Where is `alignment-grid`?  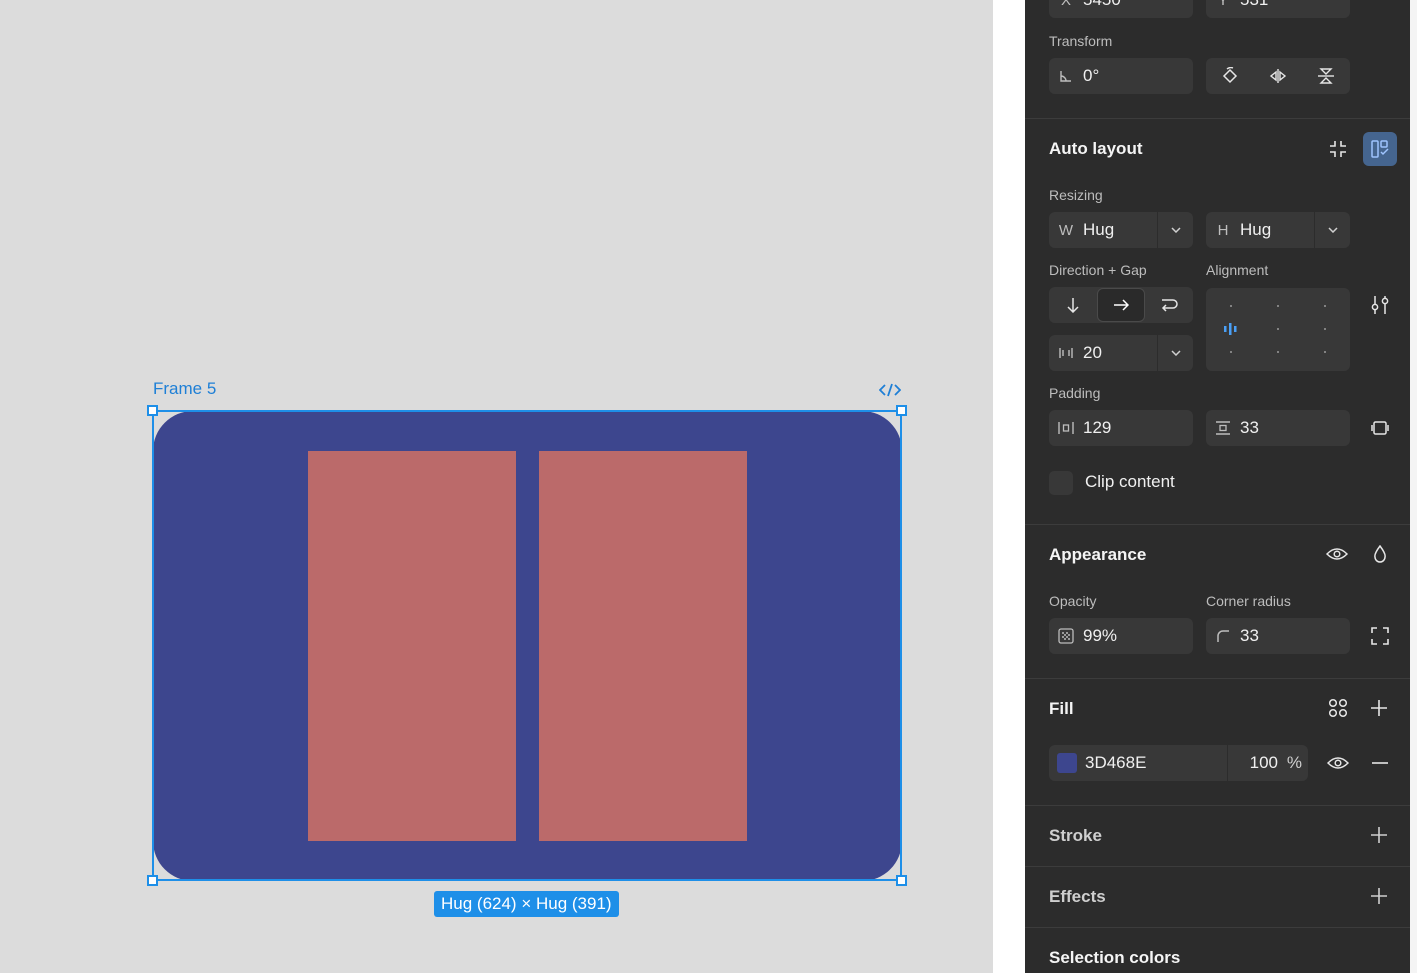
alignment-grid is located at coordinates (1278, 329).